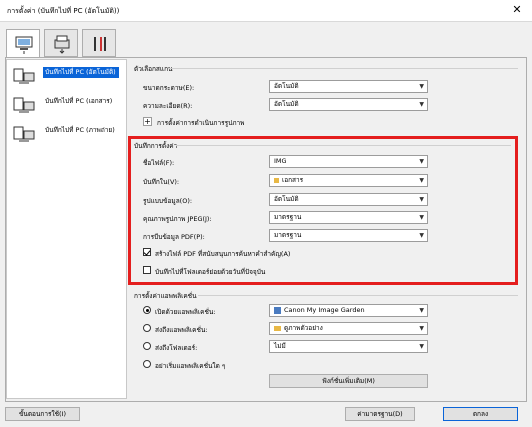 The image size is (532, 427). I want to click on keyword-pdf-checkbox, so click(147, 252).